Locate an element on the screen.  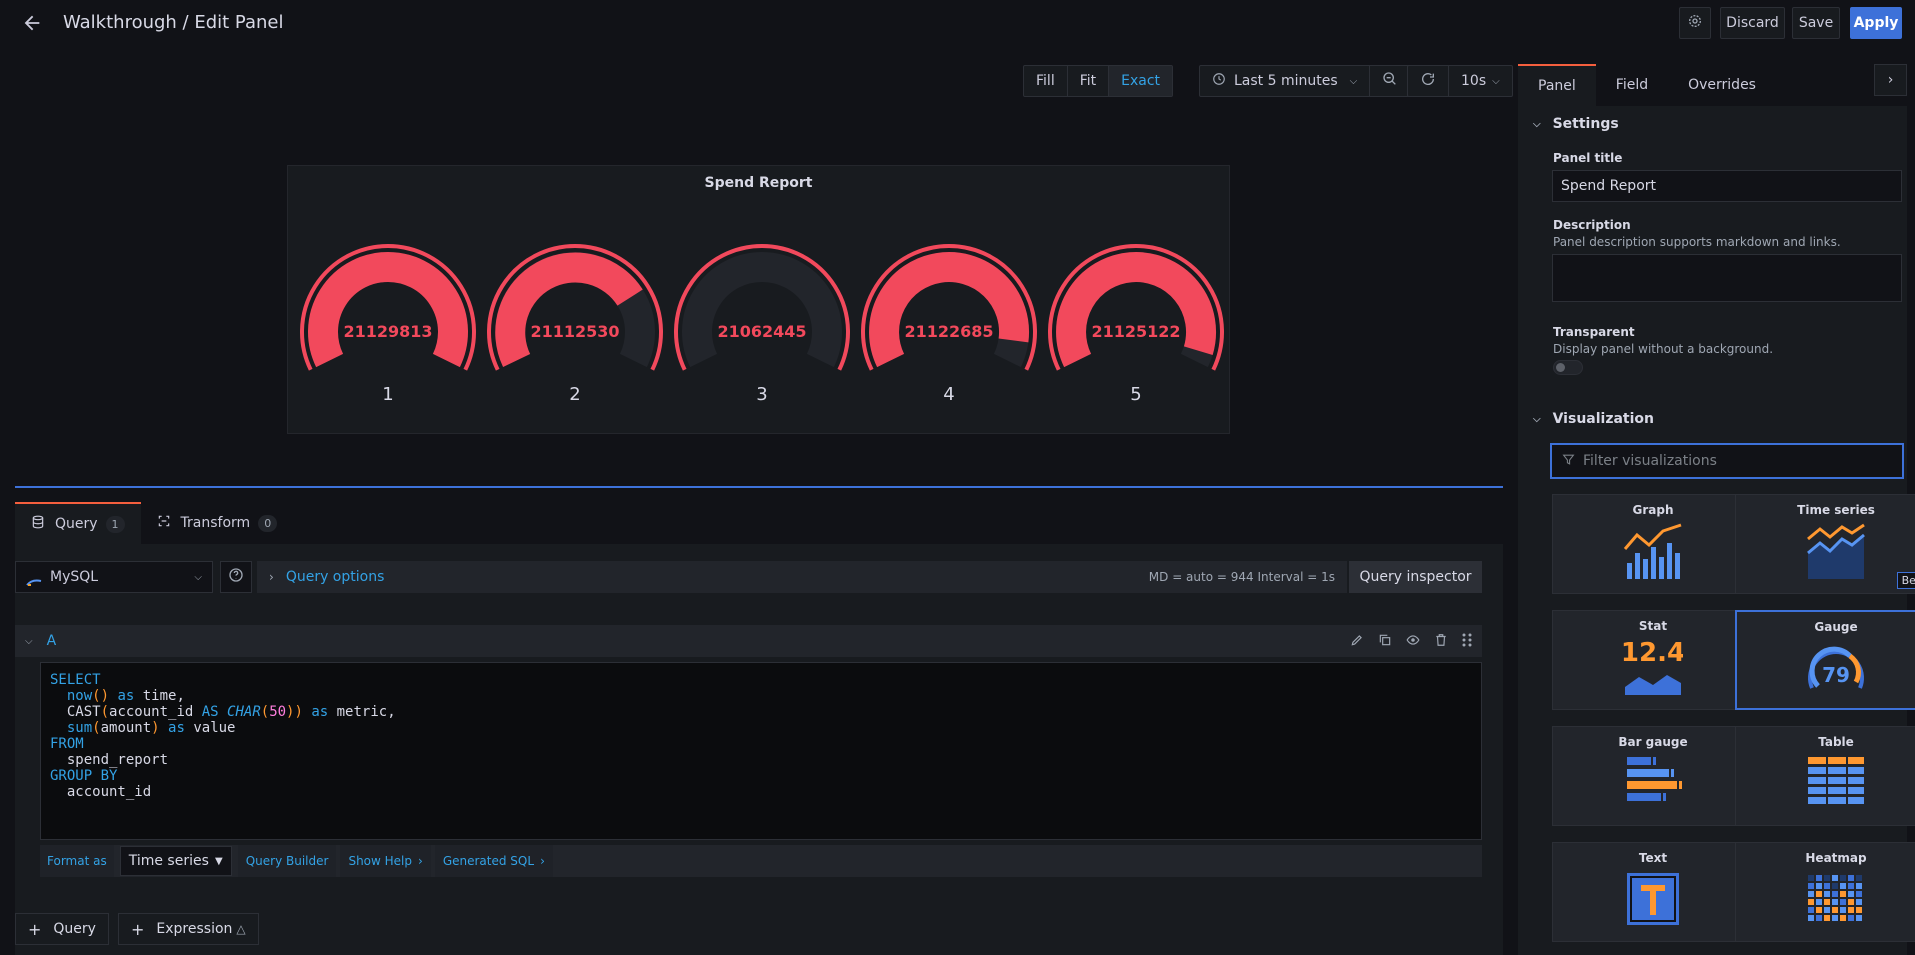
tab-overrides: Overrides is located at coordinates (1722, 85).